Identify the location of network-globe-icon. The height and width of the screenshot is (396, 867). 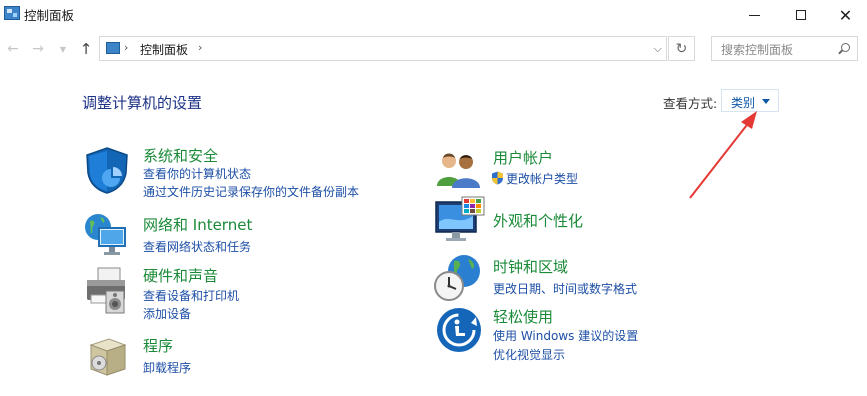
(105, 234).